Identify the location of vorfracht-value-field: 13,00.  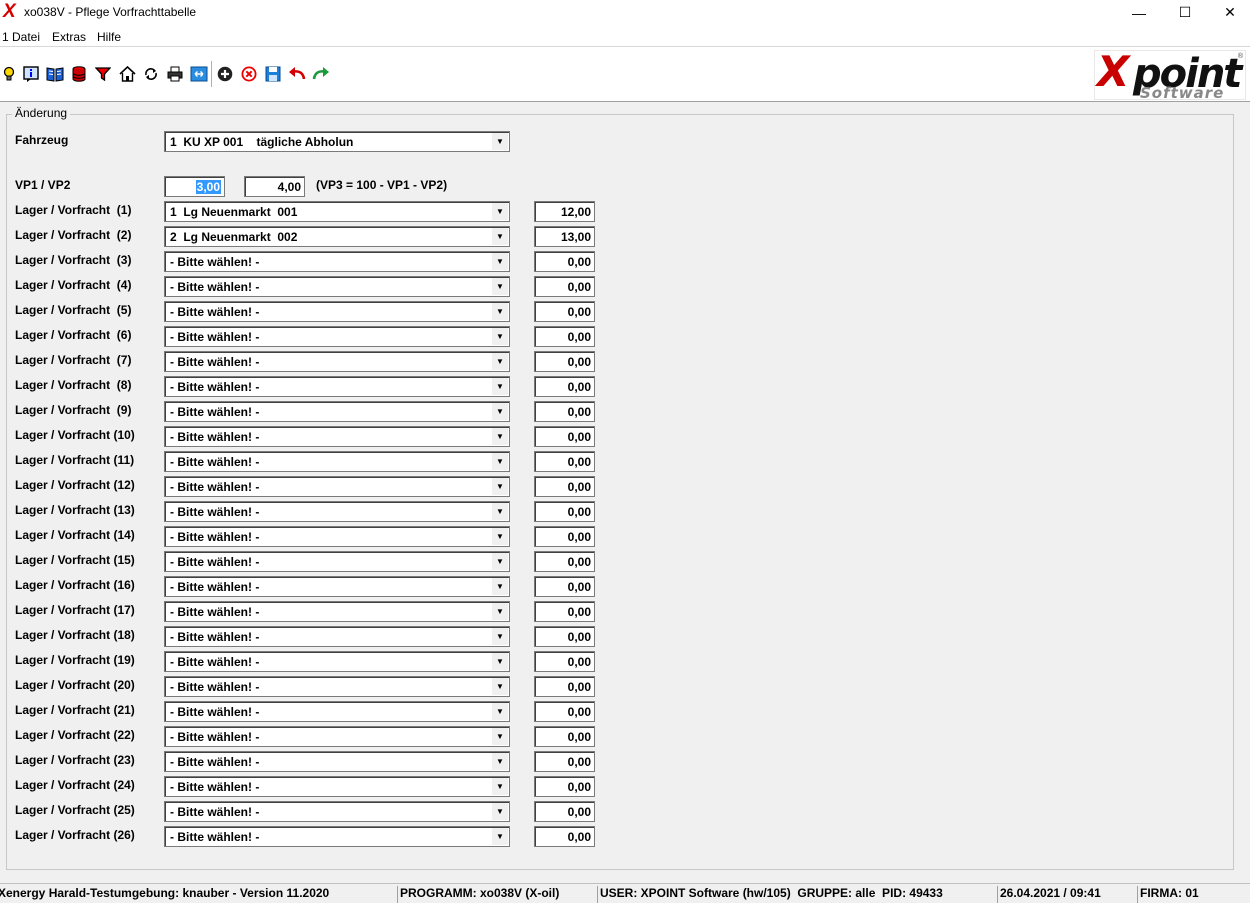
(564, 236).